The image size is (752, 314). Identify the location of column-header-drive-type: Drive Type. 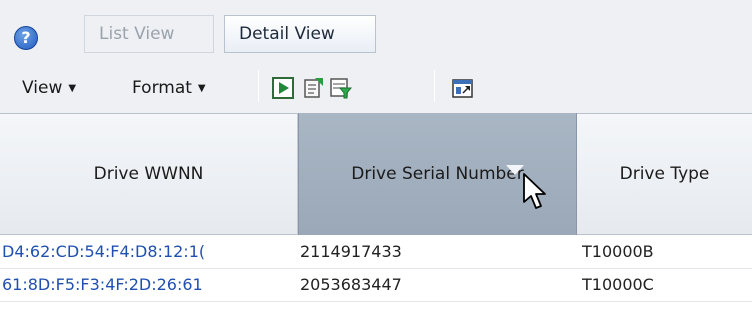
(664, 174).